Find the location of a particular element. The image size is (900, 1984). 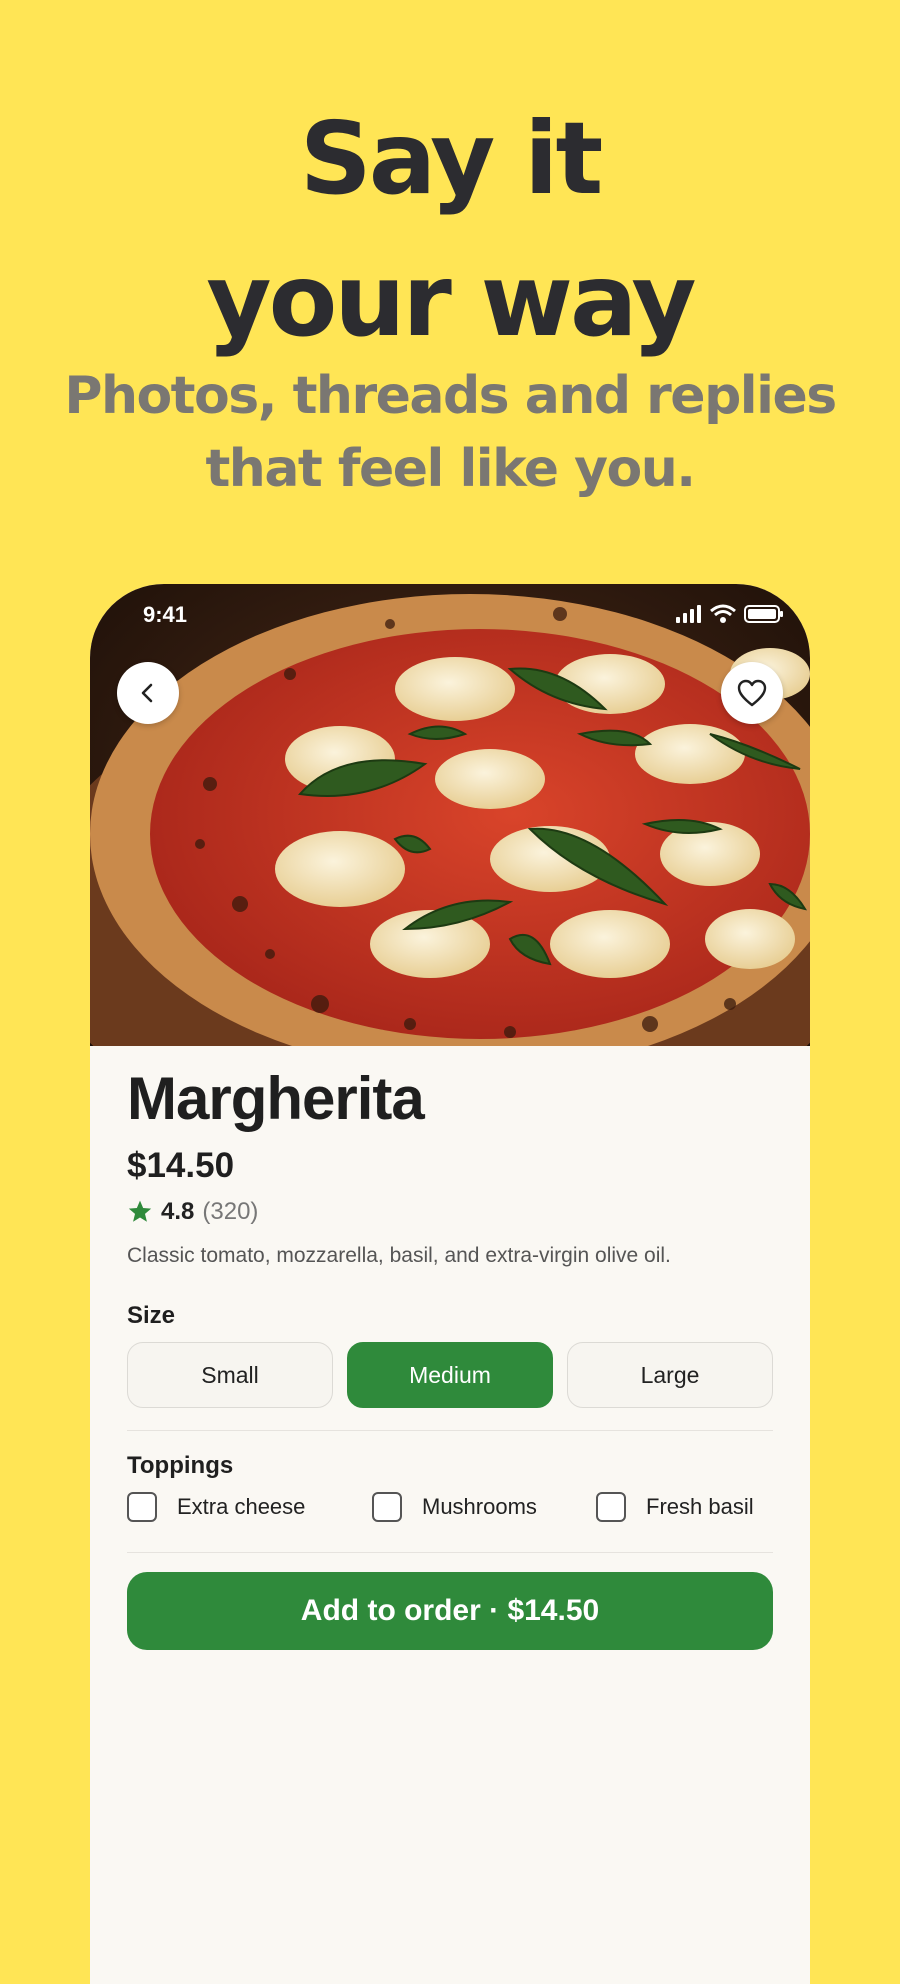

size-option-small: Small is located at coordinates (230, 1375).